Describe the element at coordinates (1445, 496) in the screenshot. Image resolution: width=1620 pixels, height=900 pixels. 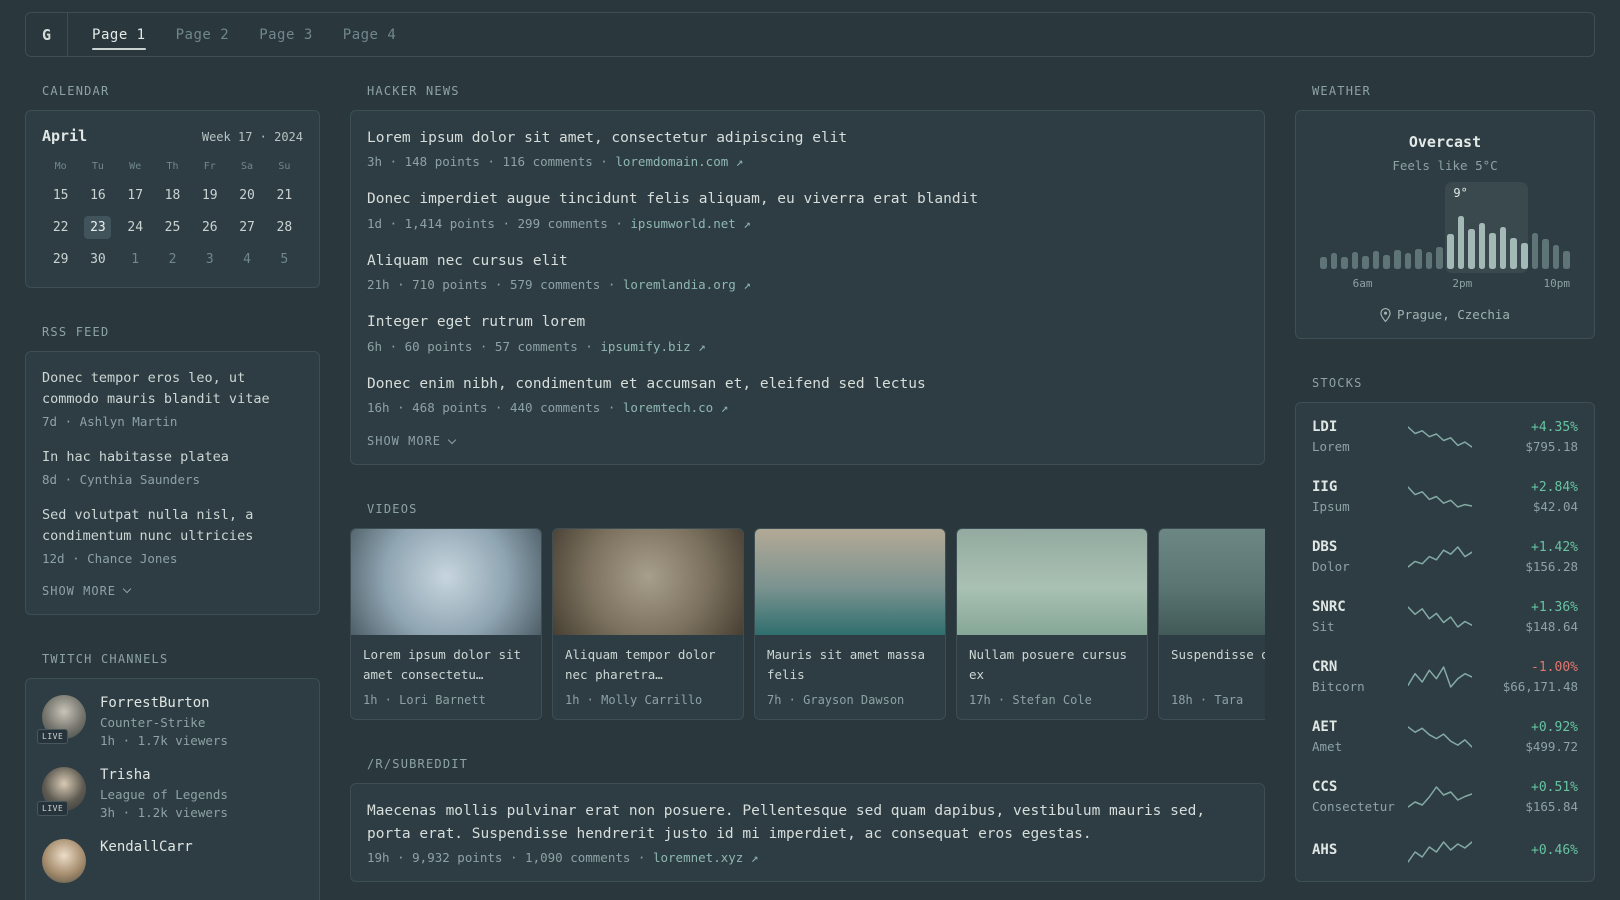
I see `stock-row: IIG Ipsum +2.84% $42.04` at that location.